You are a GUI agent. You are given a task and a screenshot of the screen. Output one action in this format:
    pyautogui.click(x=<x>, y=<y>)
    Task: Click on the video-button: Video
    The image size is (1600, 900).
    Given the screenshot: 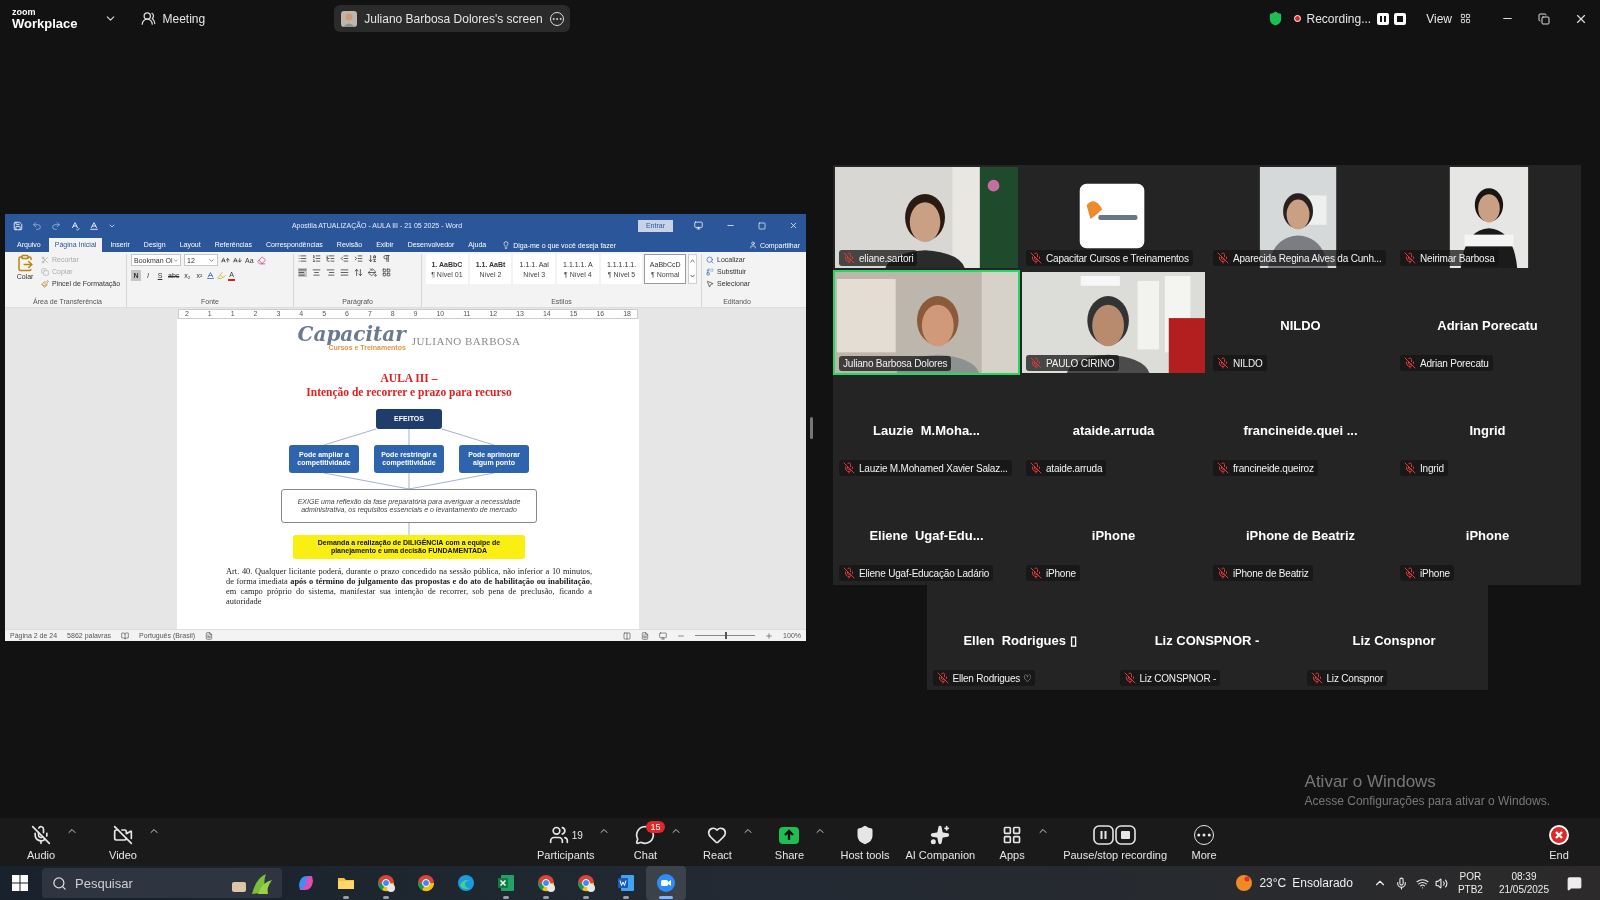 What is the action you would take?
    pyautogui.click(x=123, y=842)
    